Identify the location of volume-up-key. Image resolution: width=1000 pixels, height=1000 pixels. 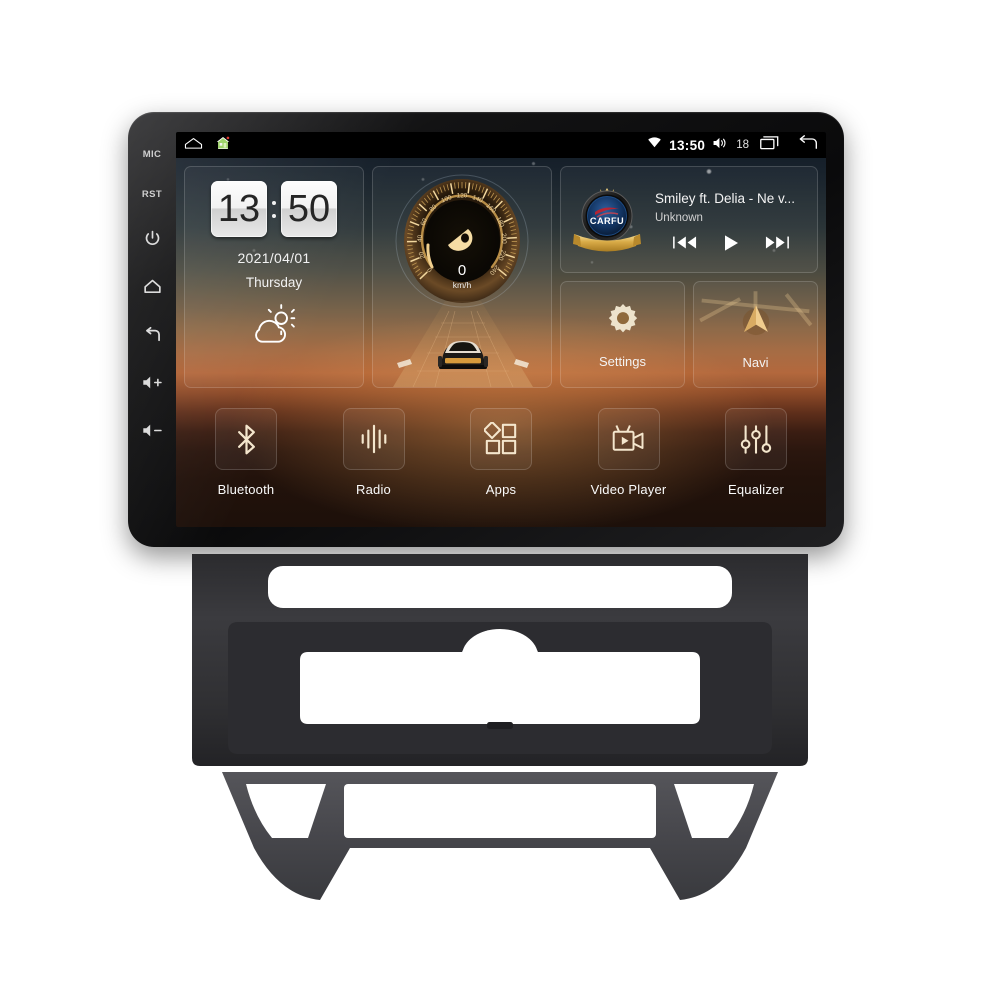
(152, 382).